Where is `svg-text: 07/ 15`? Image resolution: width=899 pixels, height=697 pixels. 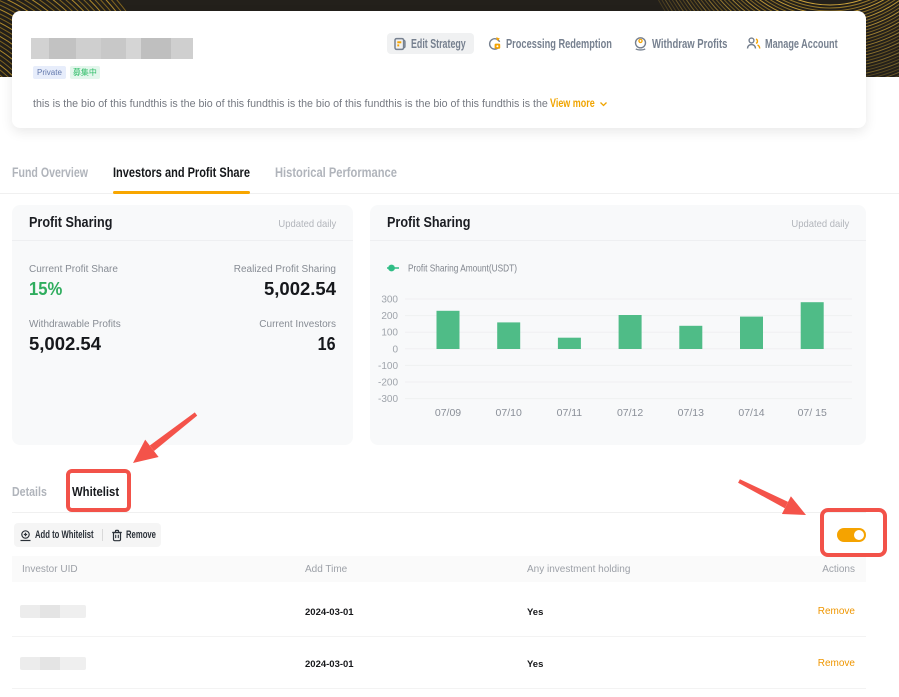 svg-text: 07/ 15 is located at coordinates (812, 413).